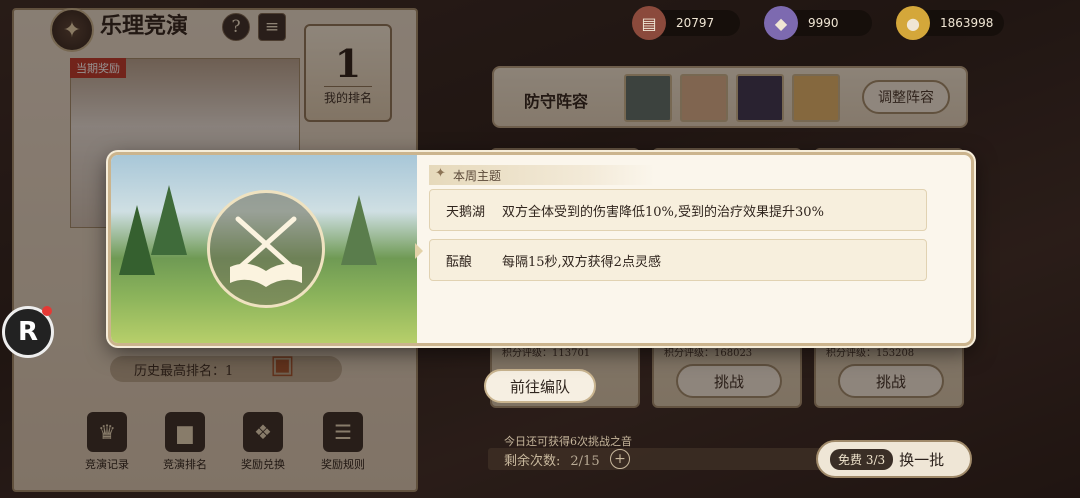 This screenshot has width=1080, height=498. I want to click on daily-note: 今日还可获得6次挑战之音, so click(568, 441).